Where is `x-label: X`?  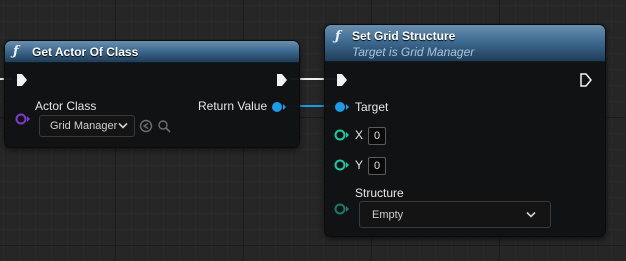 x-label: X is located at coordinates (359, 135).